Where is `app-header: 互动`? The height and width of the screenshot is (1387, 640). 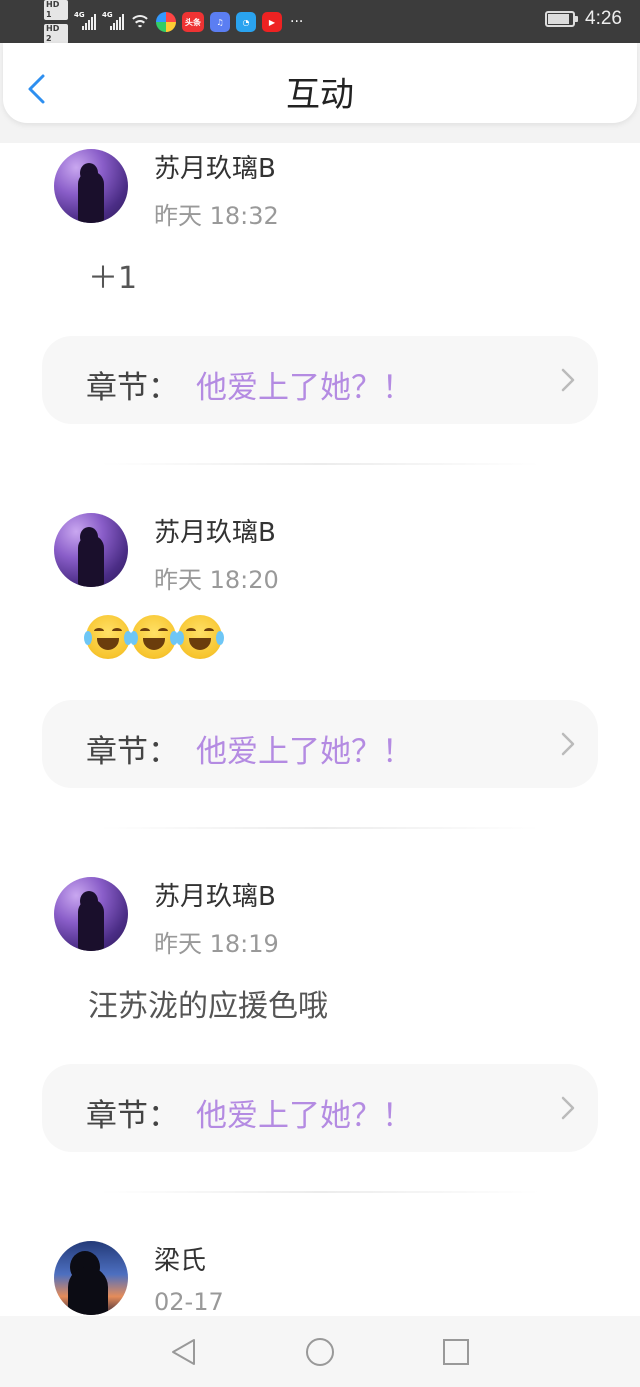 app-header: 互动 is located at coordinates (320, 83).